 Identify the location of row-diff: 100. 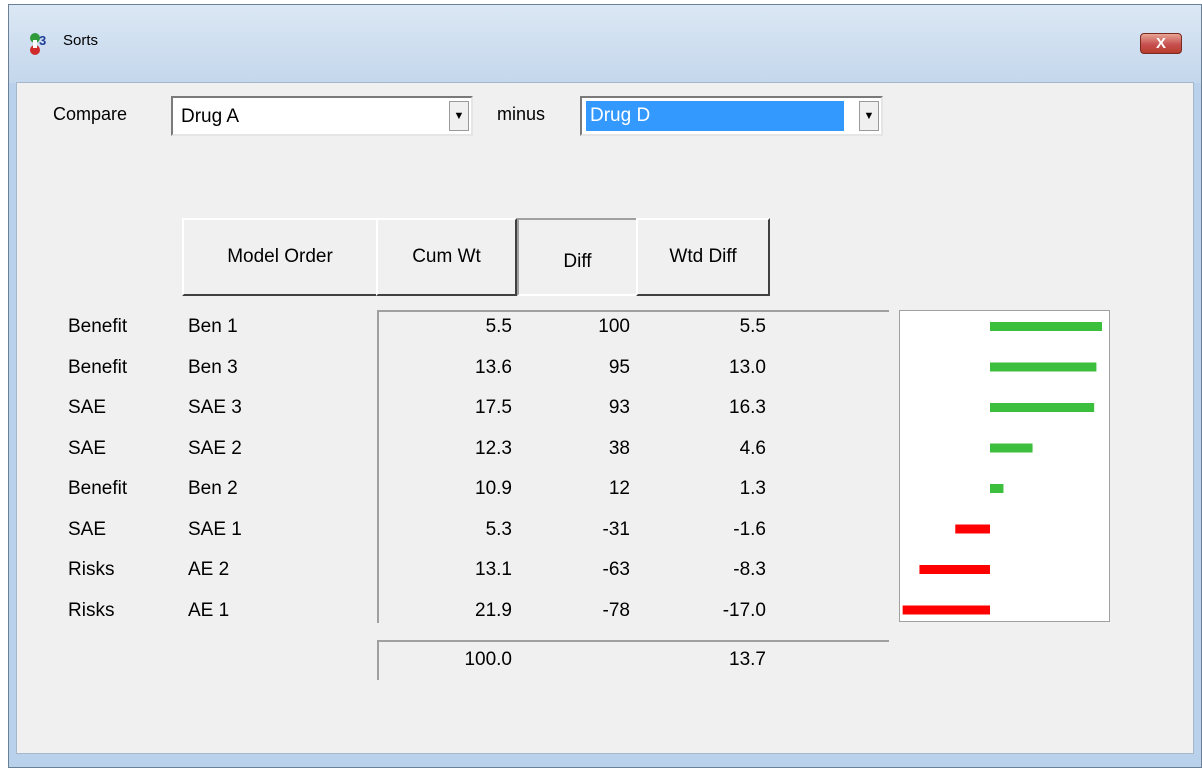
(614, 326).